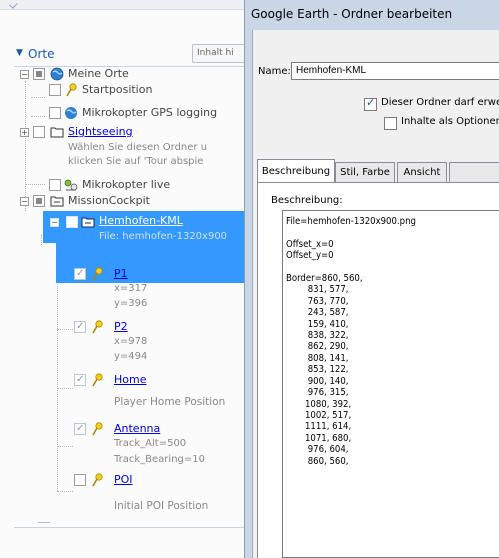 The width and height of the screenshot is (499, 558). What do you see at coordinates (71, 185) in the screenshot?
I see `live-device-icon` at bounding box center [71, 185].